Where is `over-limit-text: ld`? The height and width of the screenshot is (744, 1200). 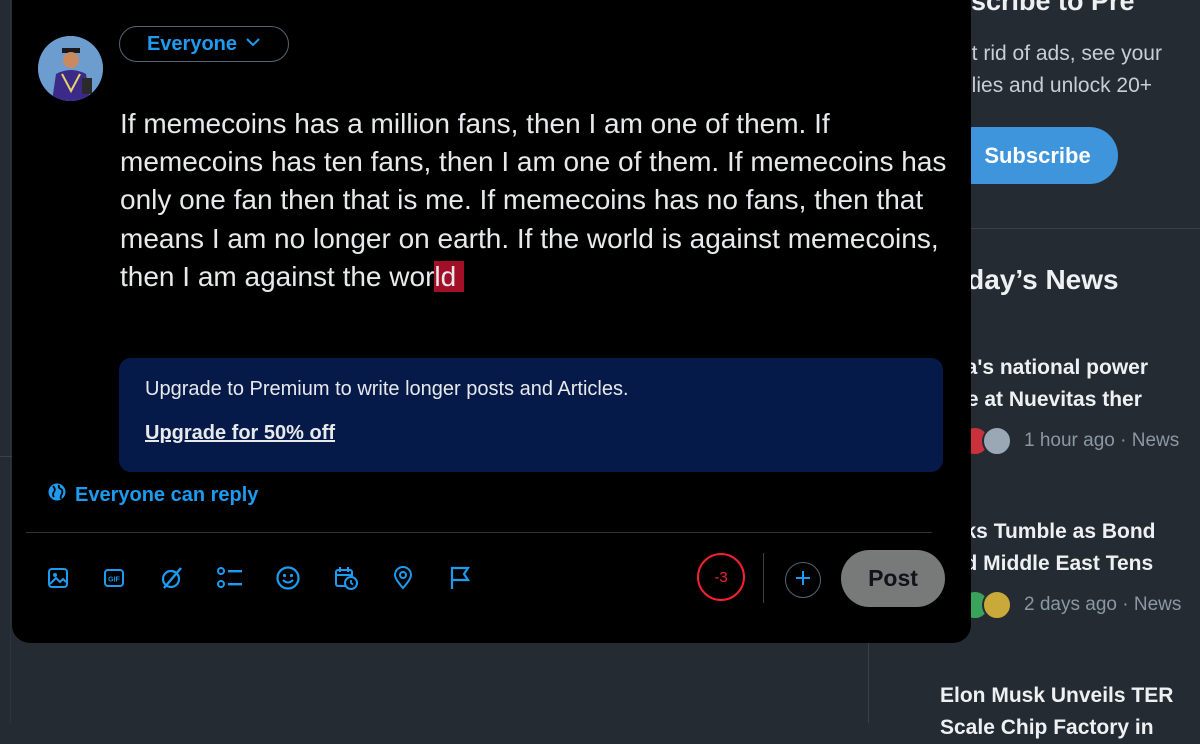
over-limit-text: ld is located at coordinates (445, 276).